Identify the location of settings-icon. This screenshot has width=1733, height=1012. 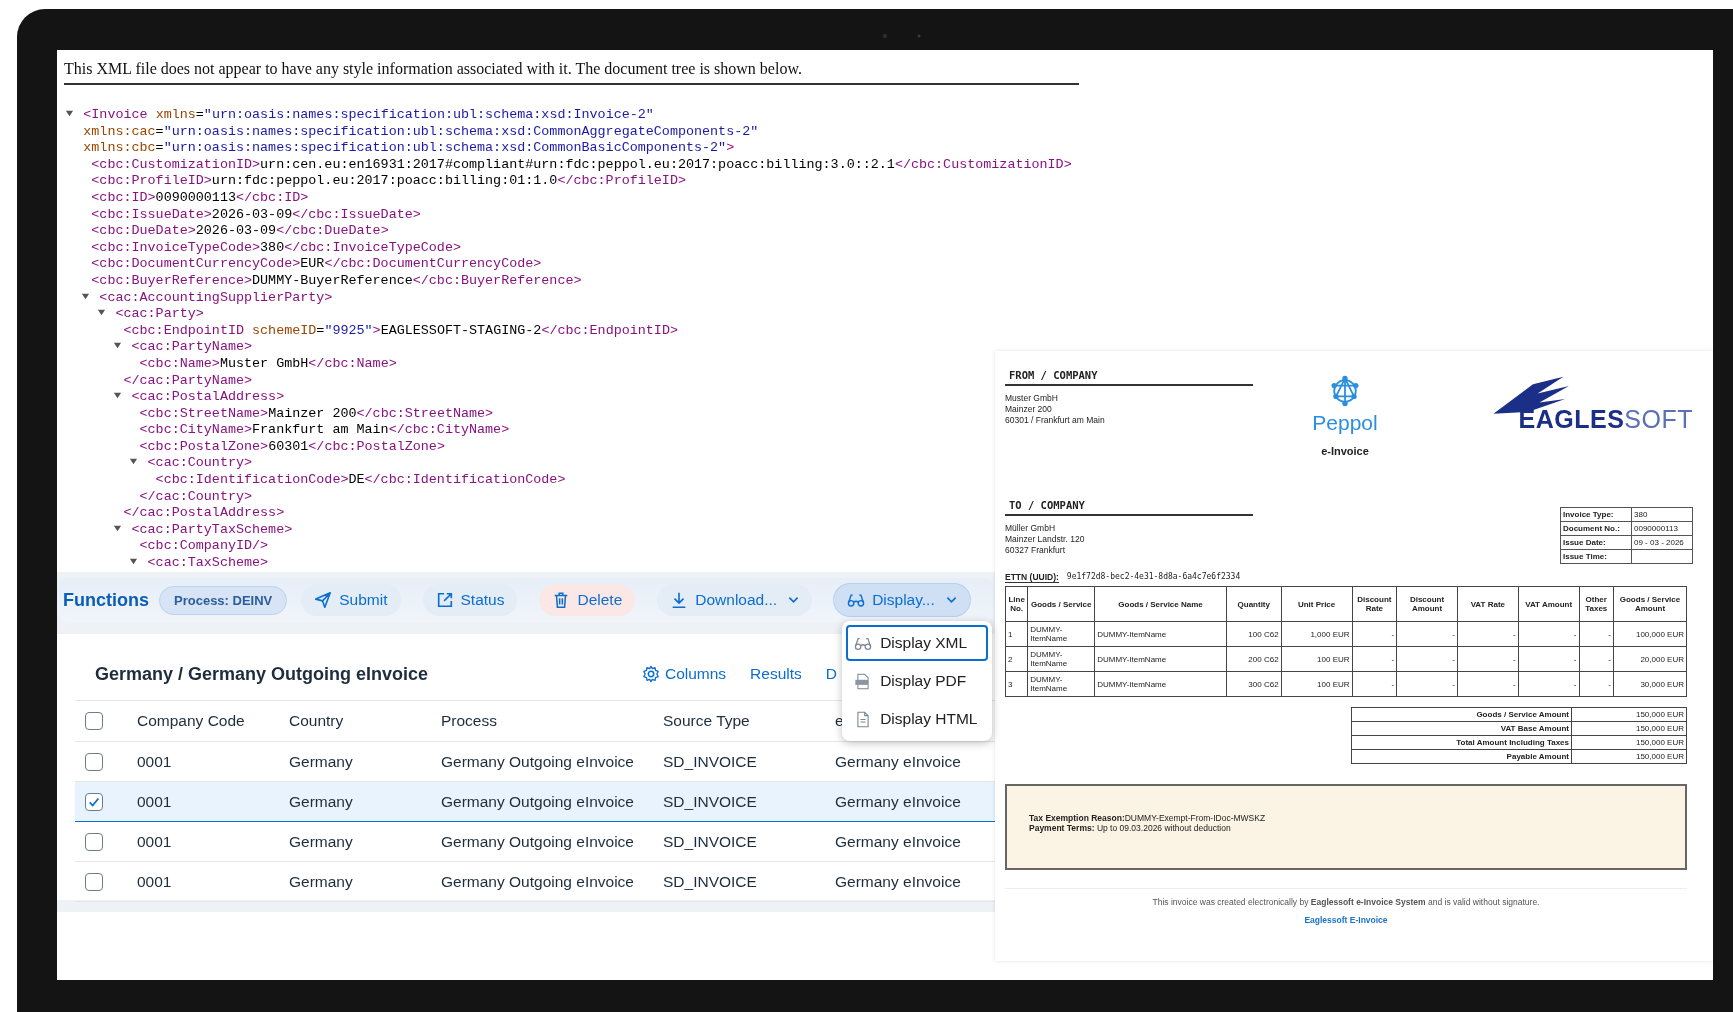
(650, 674).